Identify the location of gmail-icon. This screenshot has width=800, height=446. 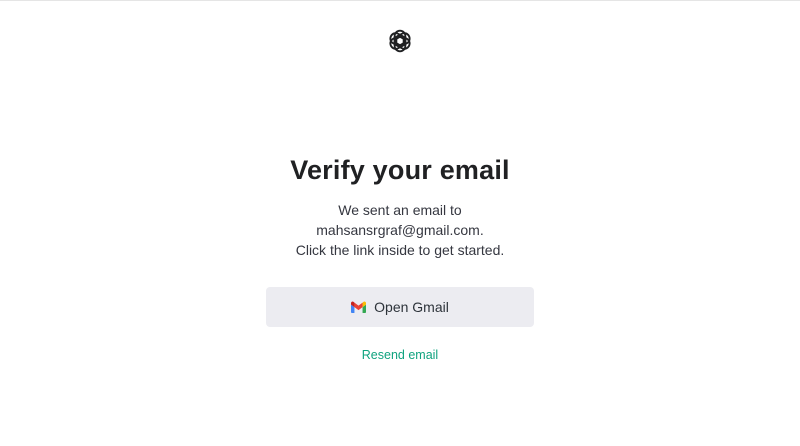
(359, 307).